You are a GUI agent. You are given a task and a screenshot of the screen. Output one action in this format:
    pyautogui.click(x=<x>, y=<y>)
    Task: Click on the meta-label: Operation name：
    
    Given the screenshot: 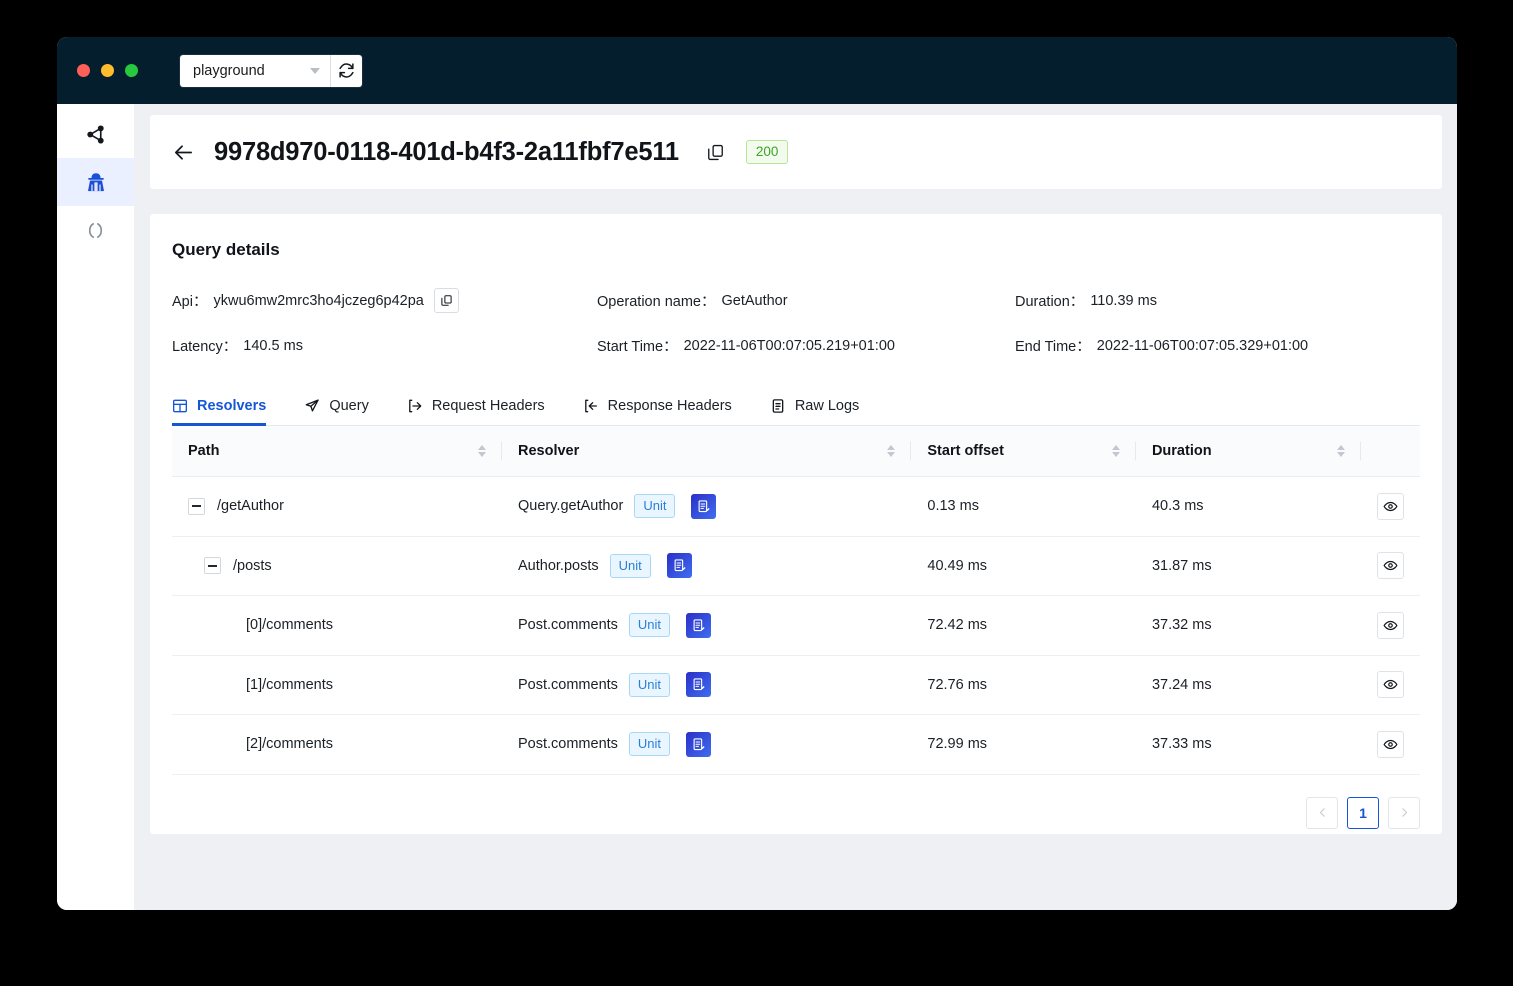 What is the action you would take?
    pyautogui.click(x=656, y=302)
    